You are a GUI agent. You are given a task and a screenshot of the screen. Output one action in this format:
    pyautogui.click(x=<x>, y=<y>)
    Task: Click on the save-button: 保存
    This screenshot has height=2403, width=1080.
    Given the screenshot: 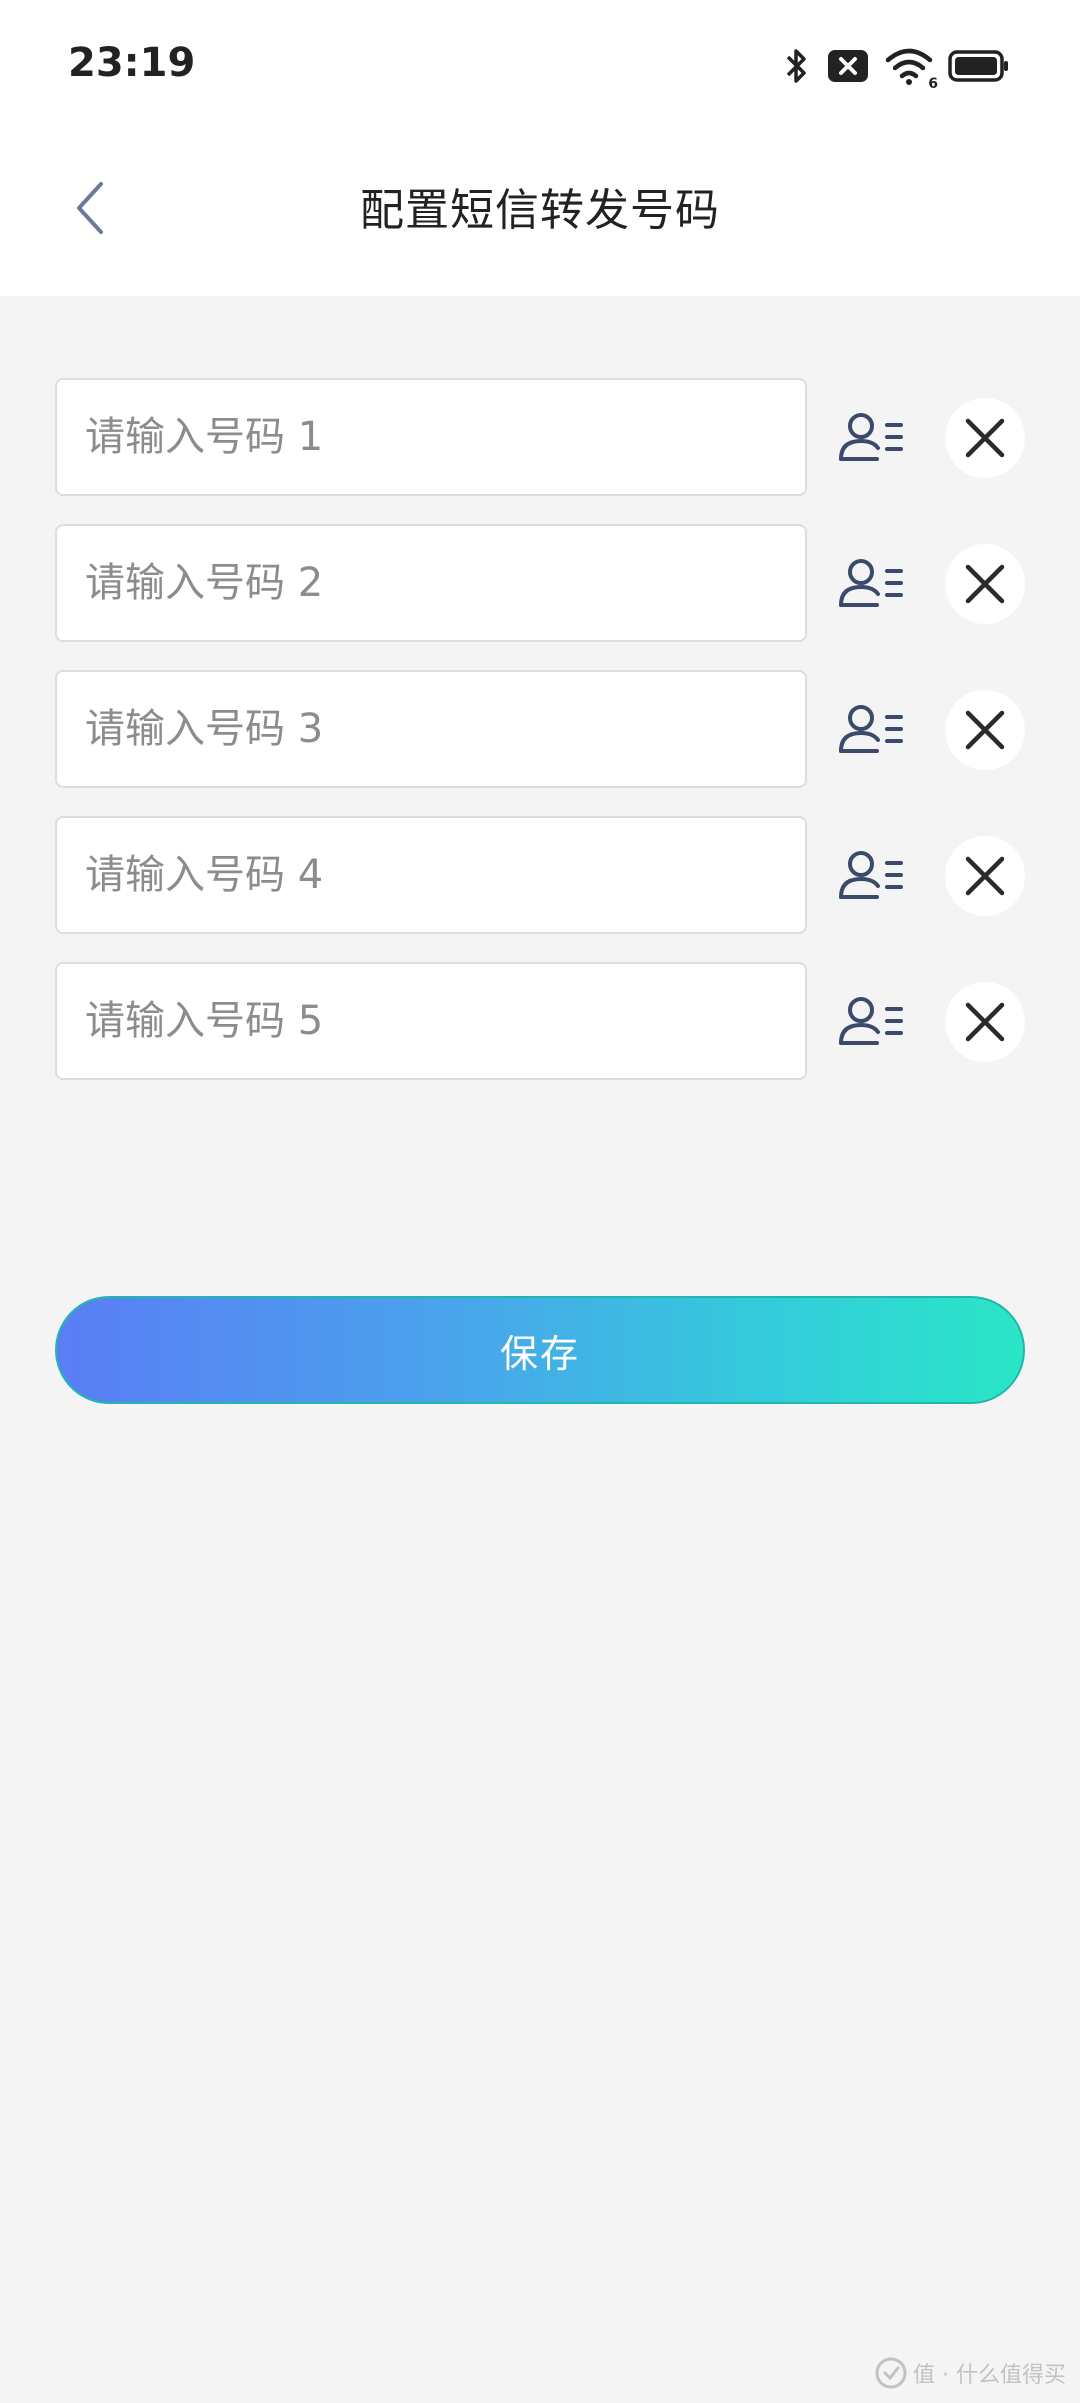 What is the action you would take?
    pyautogui.click(x=540, y=1350)
    